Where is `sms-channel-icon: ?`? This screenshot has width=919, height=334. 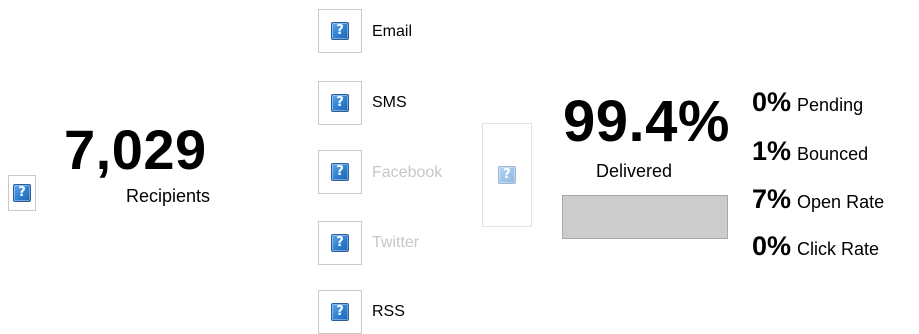 sms-channel-icon: ? is located at coordinates (340, 103).